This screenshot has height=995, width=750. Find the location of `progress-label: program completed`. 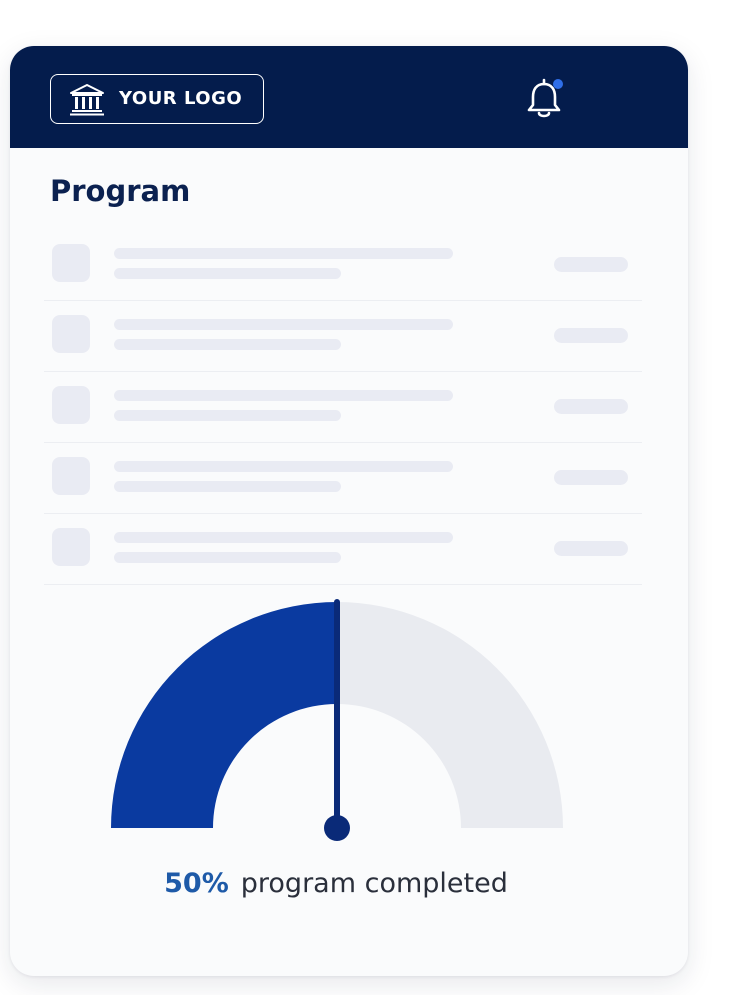

progress-label: program completed is located at coordinates (374, 883).